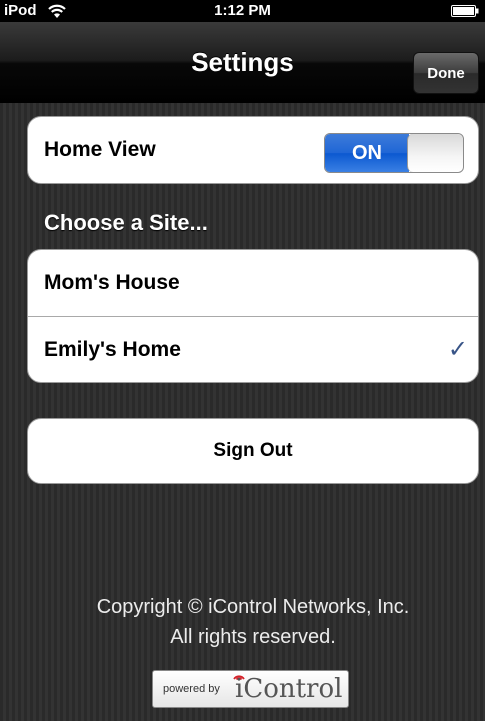 The width and height of the screenshot is (485, 721). I want to click on home-view-group: Home View ON, so click(253, 150).